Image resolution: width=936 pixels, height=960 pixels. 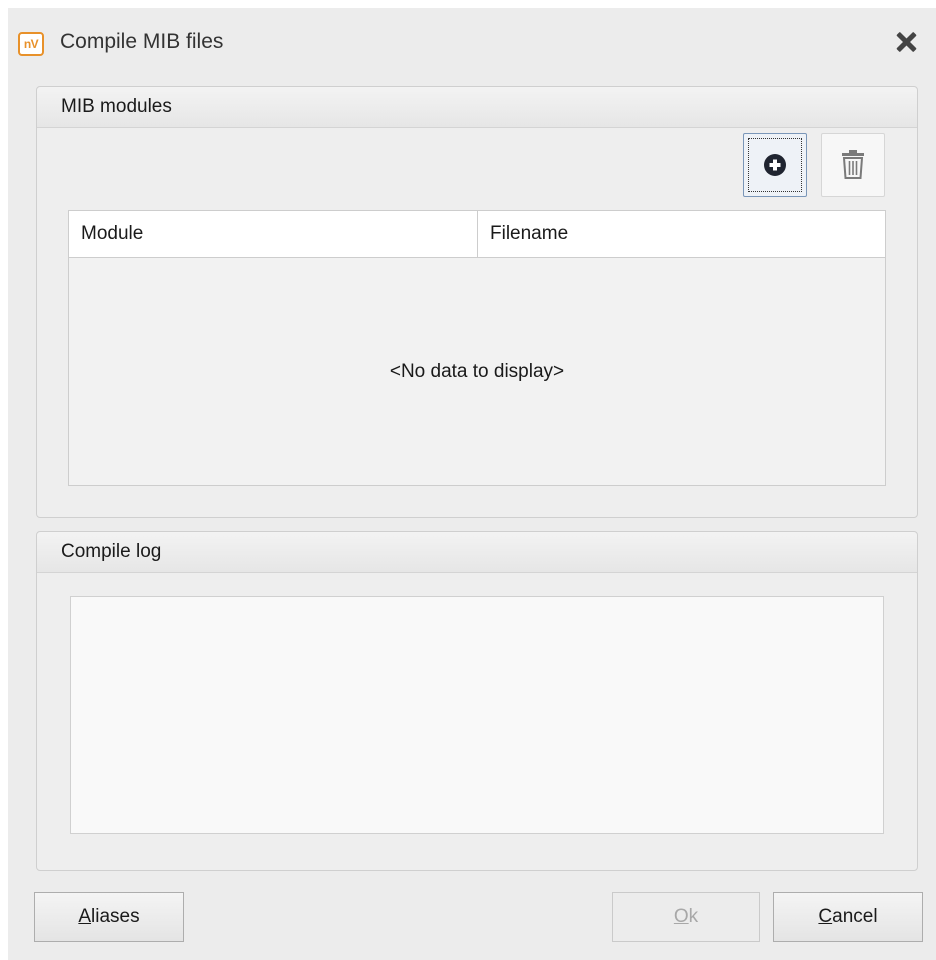 What do you see at coordinates (273, 234) in the screenshot?
I see `column-header-module: Module` at bounding box center [273, 234].